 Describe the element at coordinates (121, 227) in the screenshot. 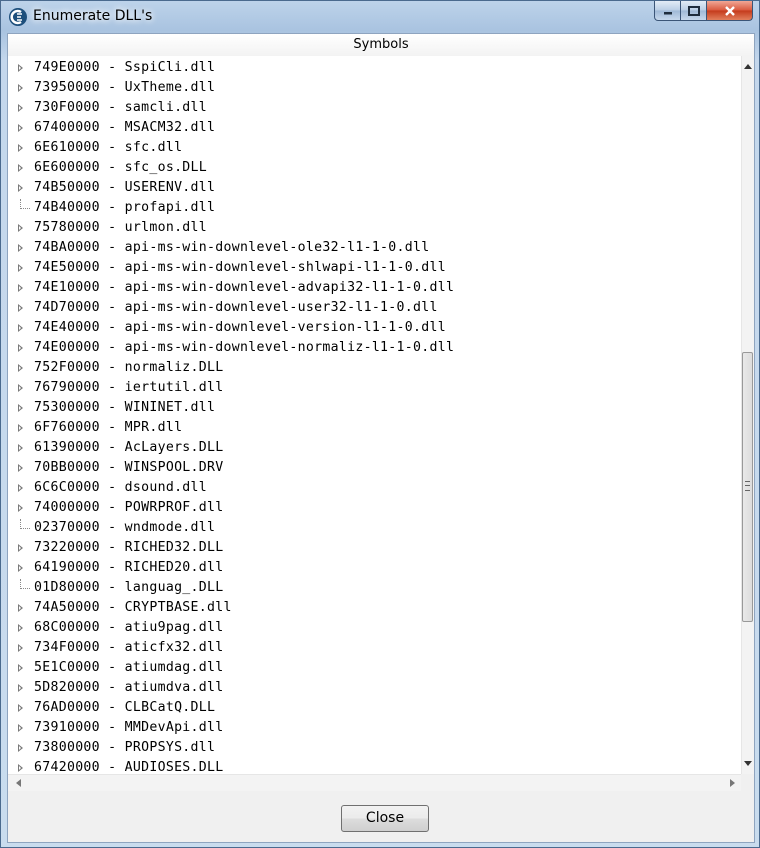

I see `module-label: 75780000 - urlmon.dll` at that location.